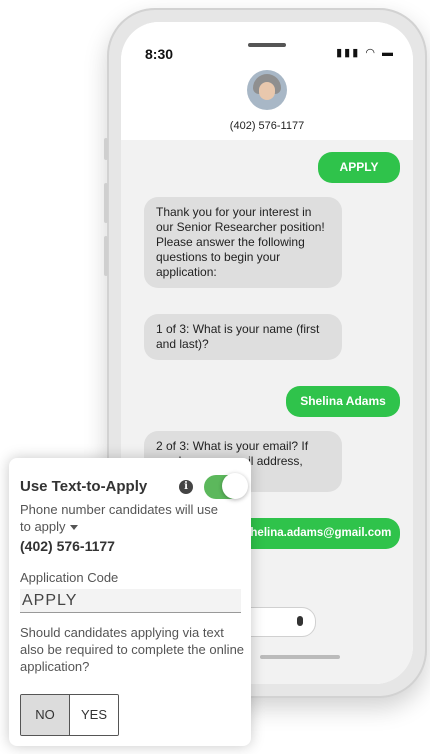 The width and height of the screenshot is (430, 754). I want to click on contact-avatar, so click(267, 90).